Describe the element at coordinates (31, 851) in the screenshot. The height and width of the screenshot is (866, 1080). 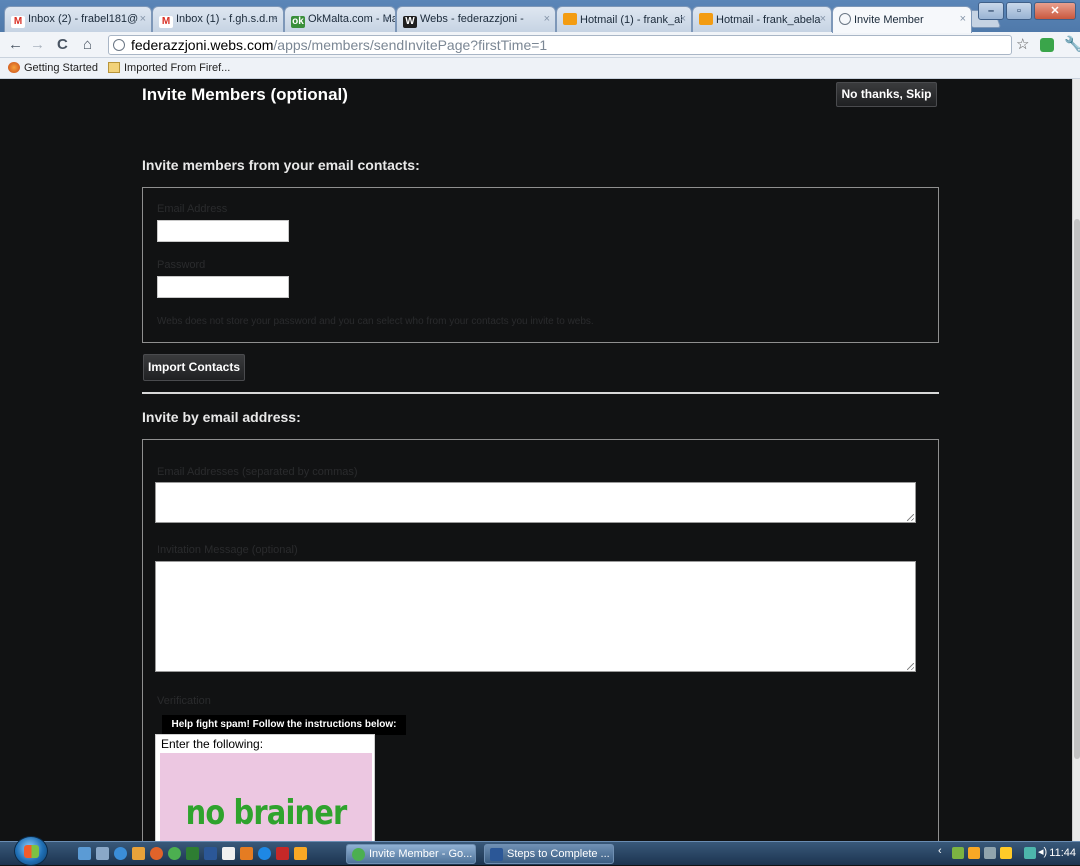
I see `start-button` at that location.